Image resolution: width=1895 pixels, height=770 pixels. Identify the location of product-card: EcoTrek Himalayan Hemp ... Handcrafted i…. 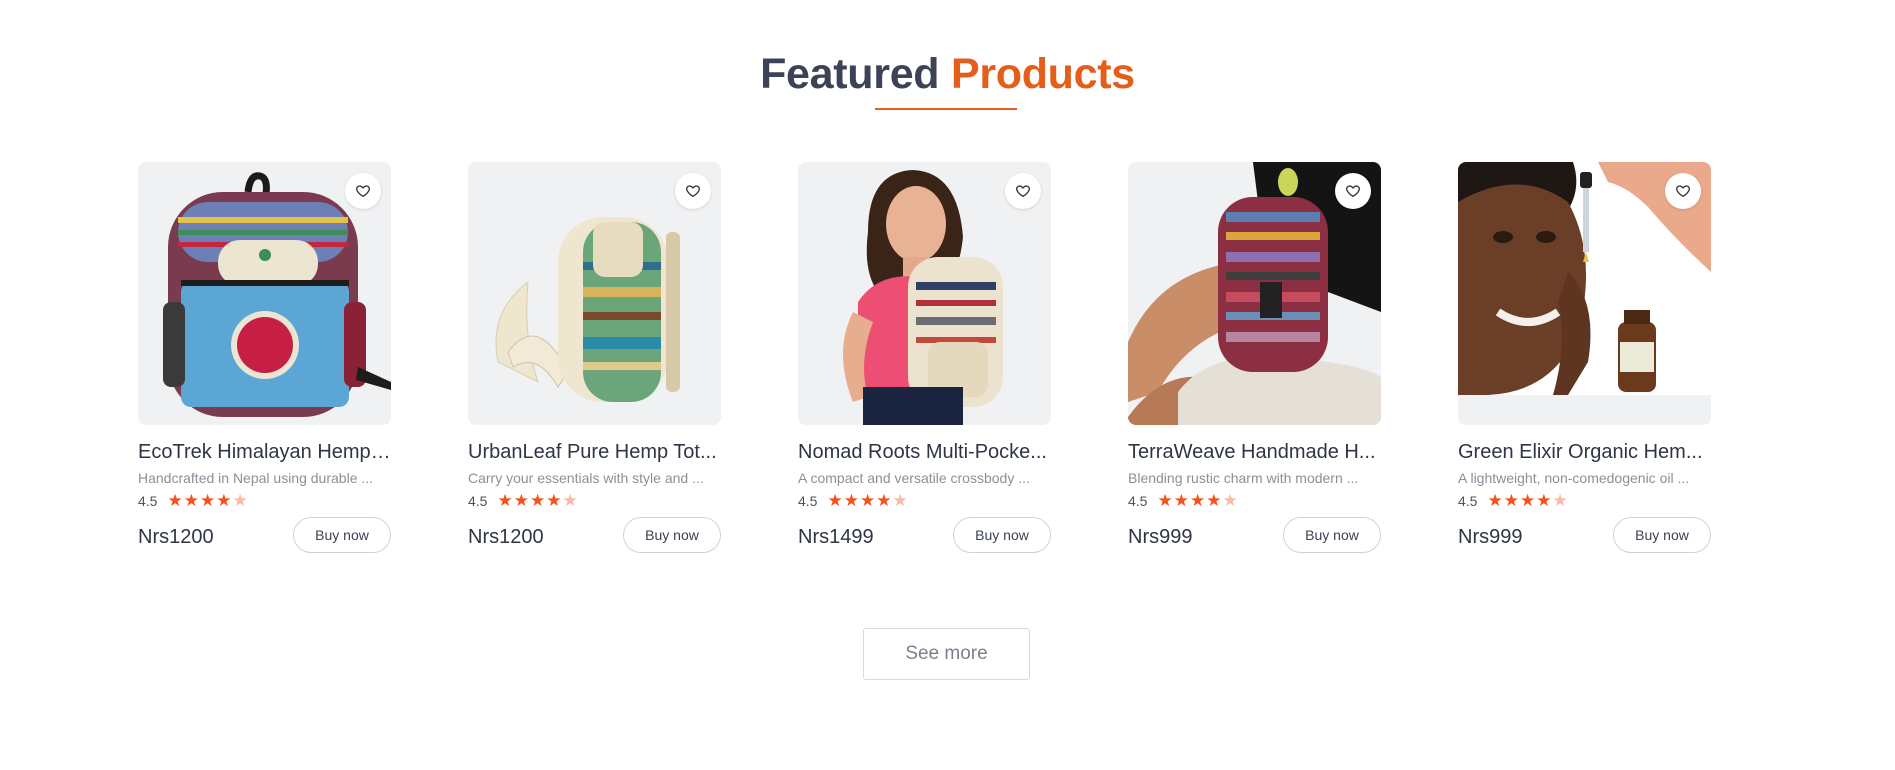
(264, 357).